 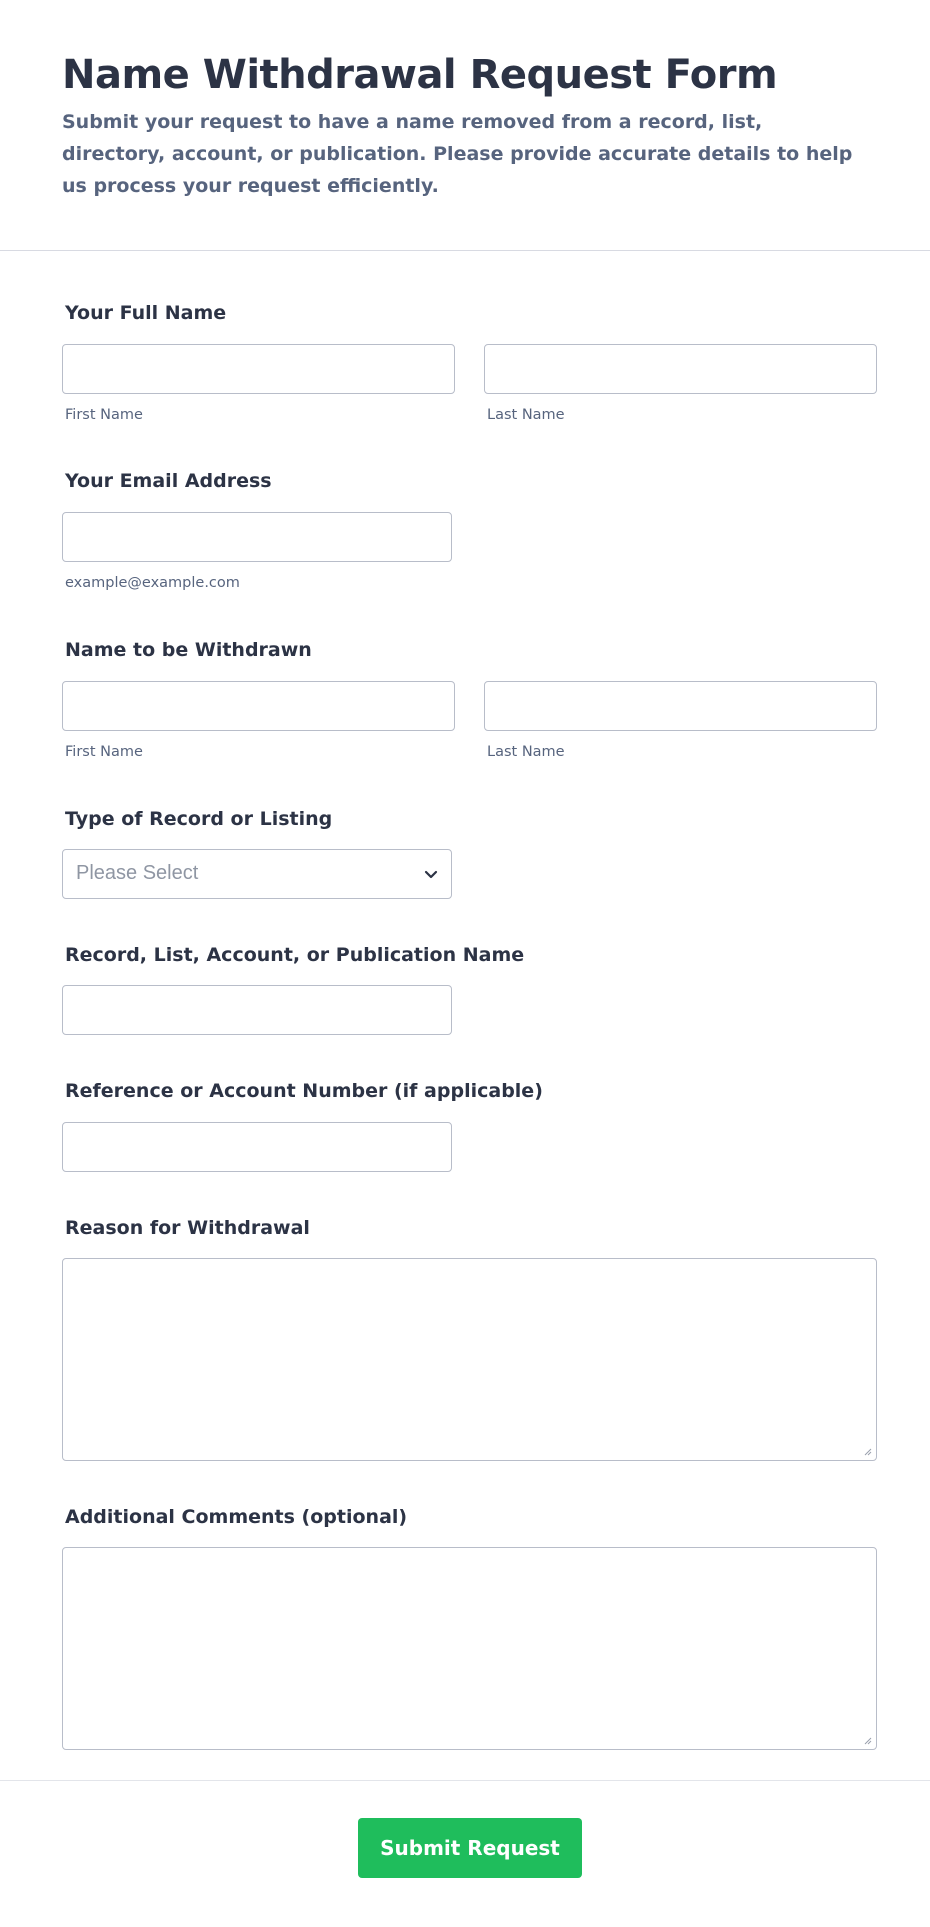 What do you see at coordinates (146, 313) in the screenshot?
I see `full-name-label: Your Full Name` at bounding box center [146, 313].